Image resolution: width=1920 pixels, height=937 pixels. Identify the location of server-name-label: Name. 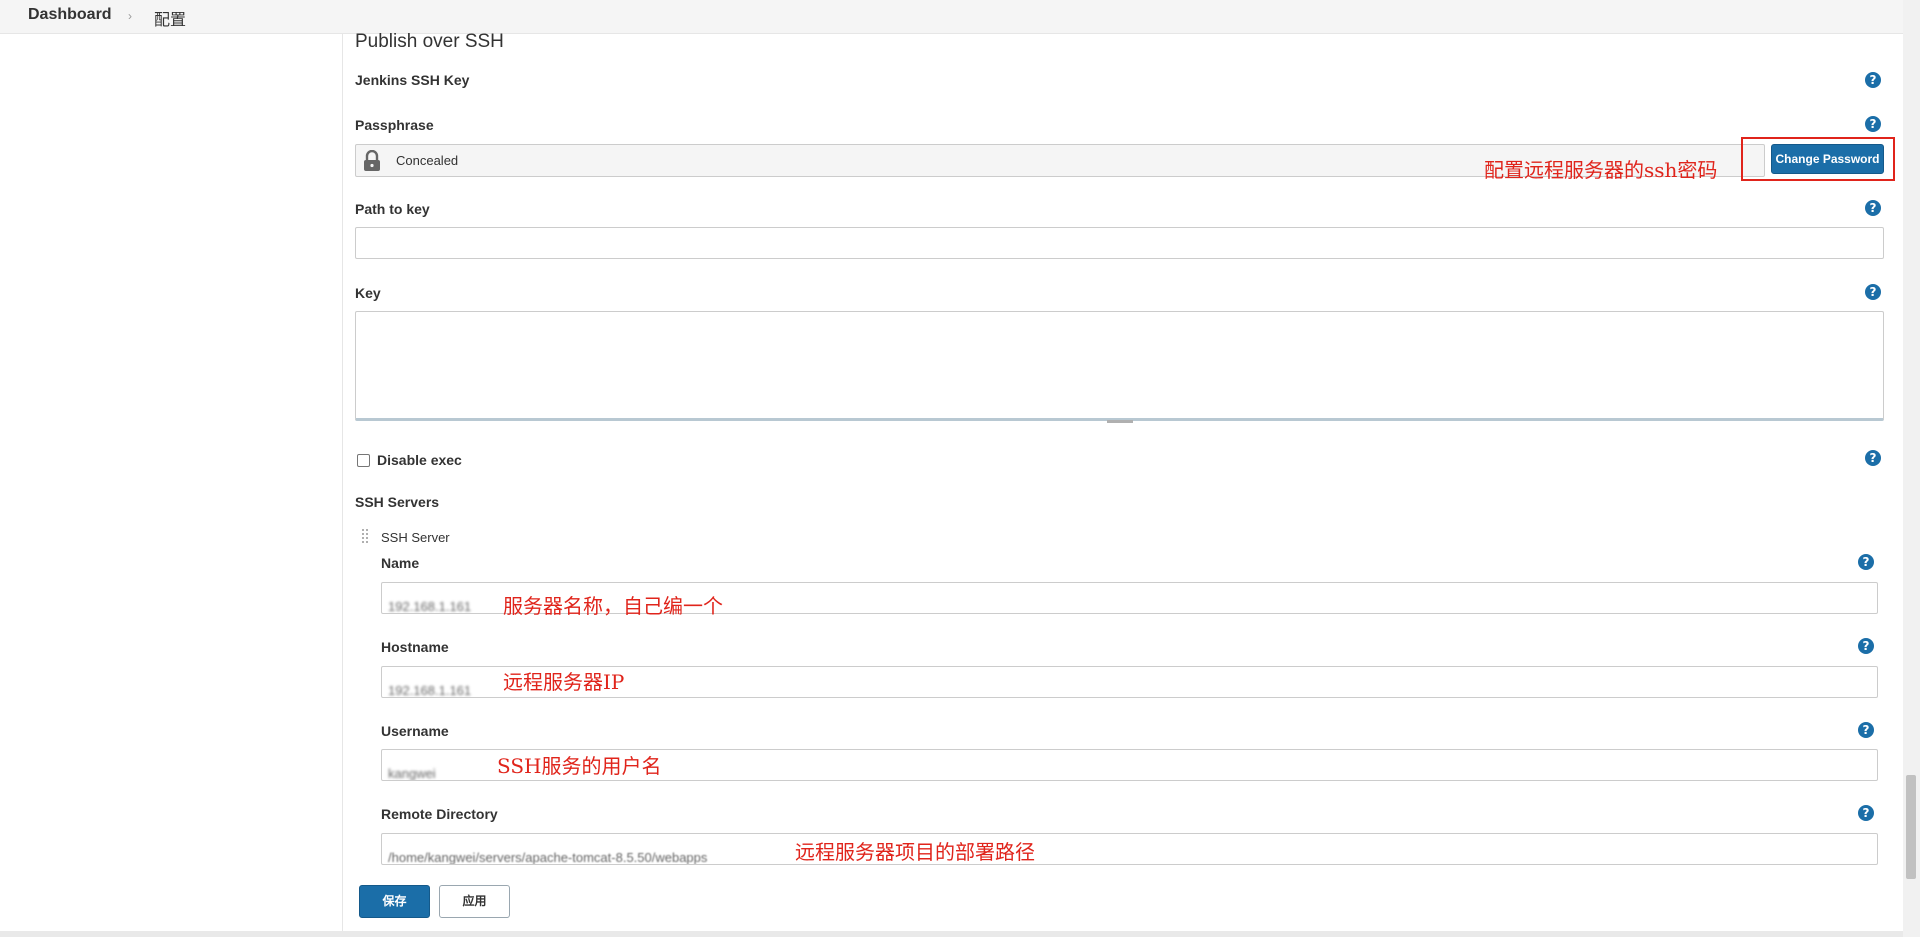
(400, 563).